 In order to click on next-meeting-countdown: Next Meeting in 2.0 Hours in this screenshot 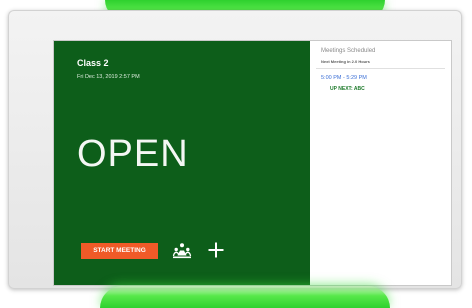, I will do `click(345, 61)`.